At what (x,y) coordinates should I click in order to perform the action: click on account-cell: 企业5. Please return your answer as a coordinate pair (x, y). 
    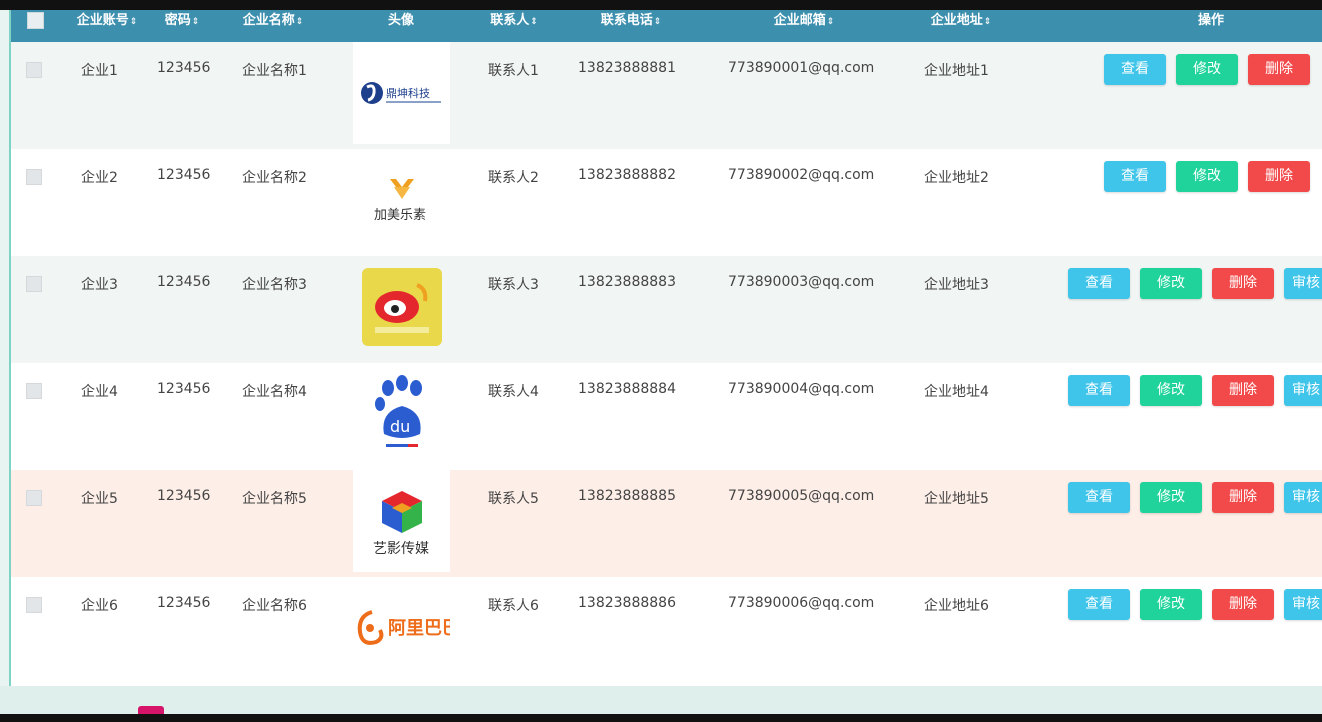
    Looking at the image, I should click on (99, 499).